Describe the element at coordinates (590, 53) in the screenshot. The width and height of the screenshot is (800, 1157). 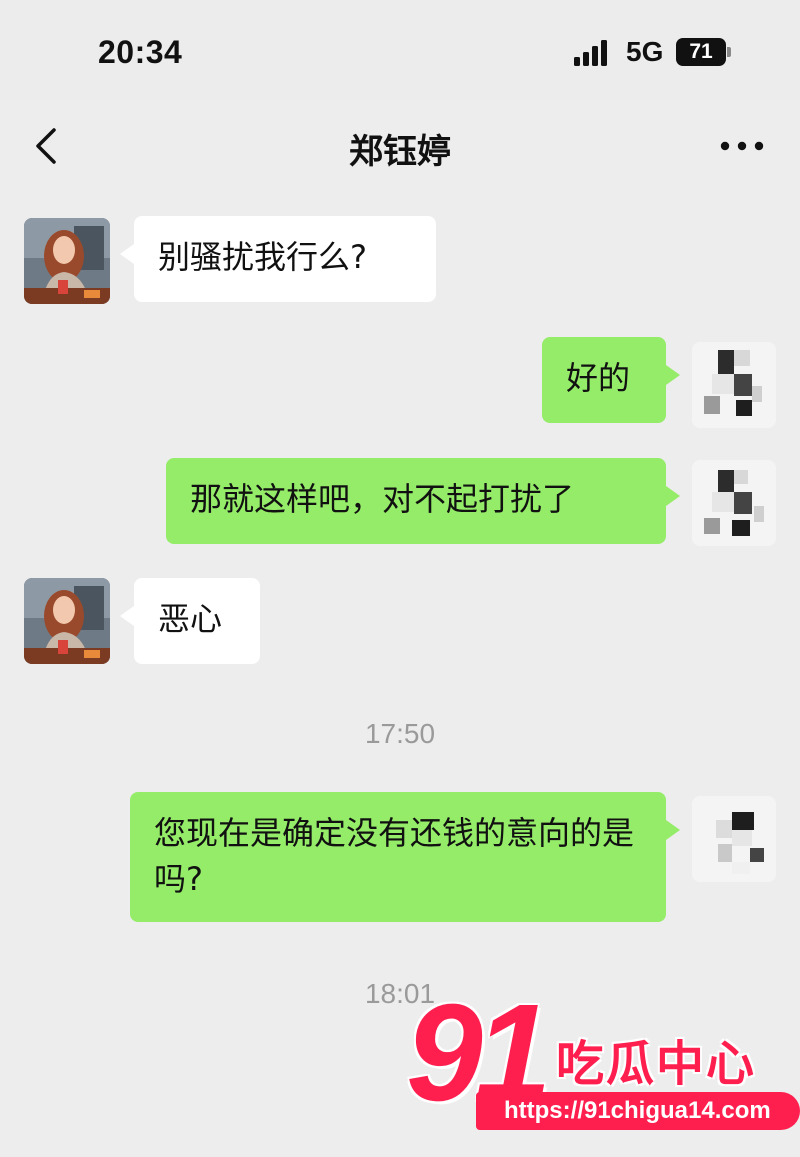
I see `signal-icon` at that location.